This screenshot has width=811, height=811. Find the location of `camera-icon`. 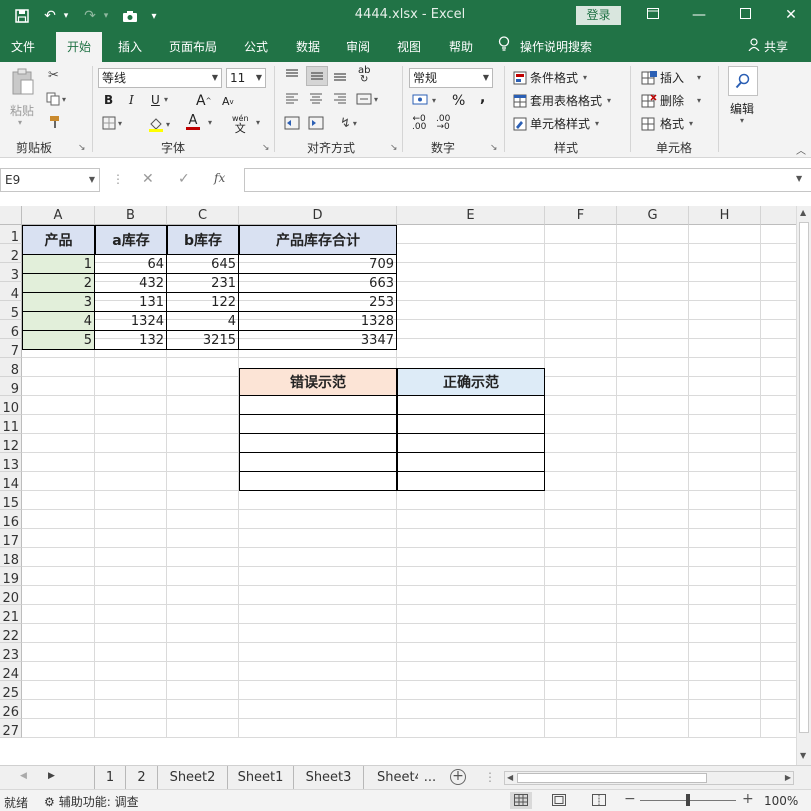

camera-icon is located at coordinates (130, 16).